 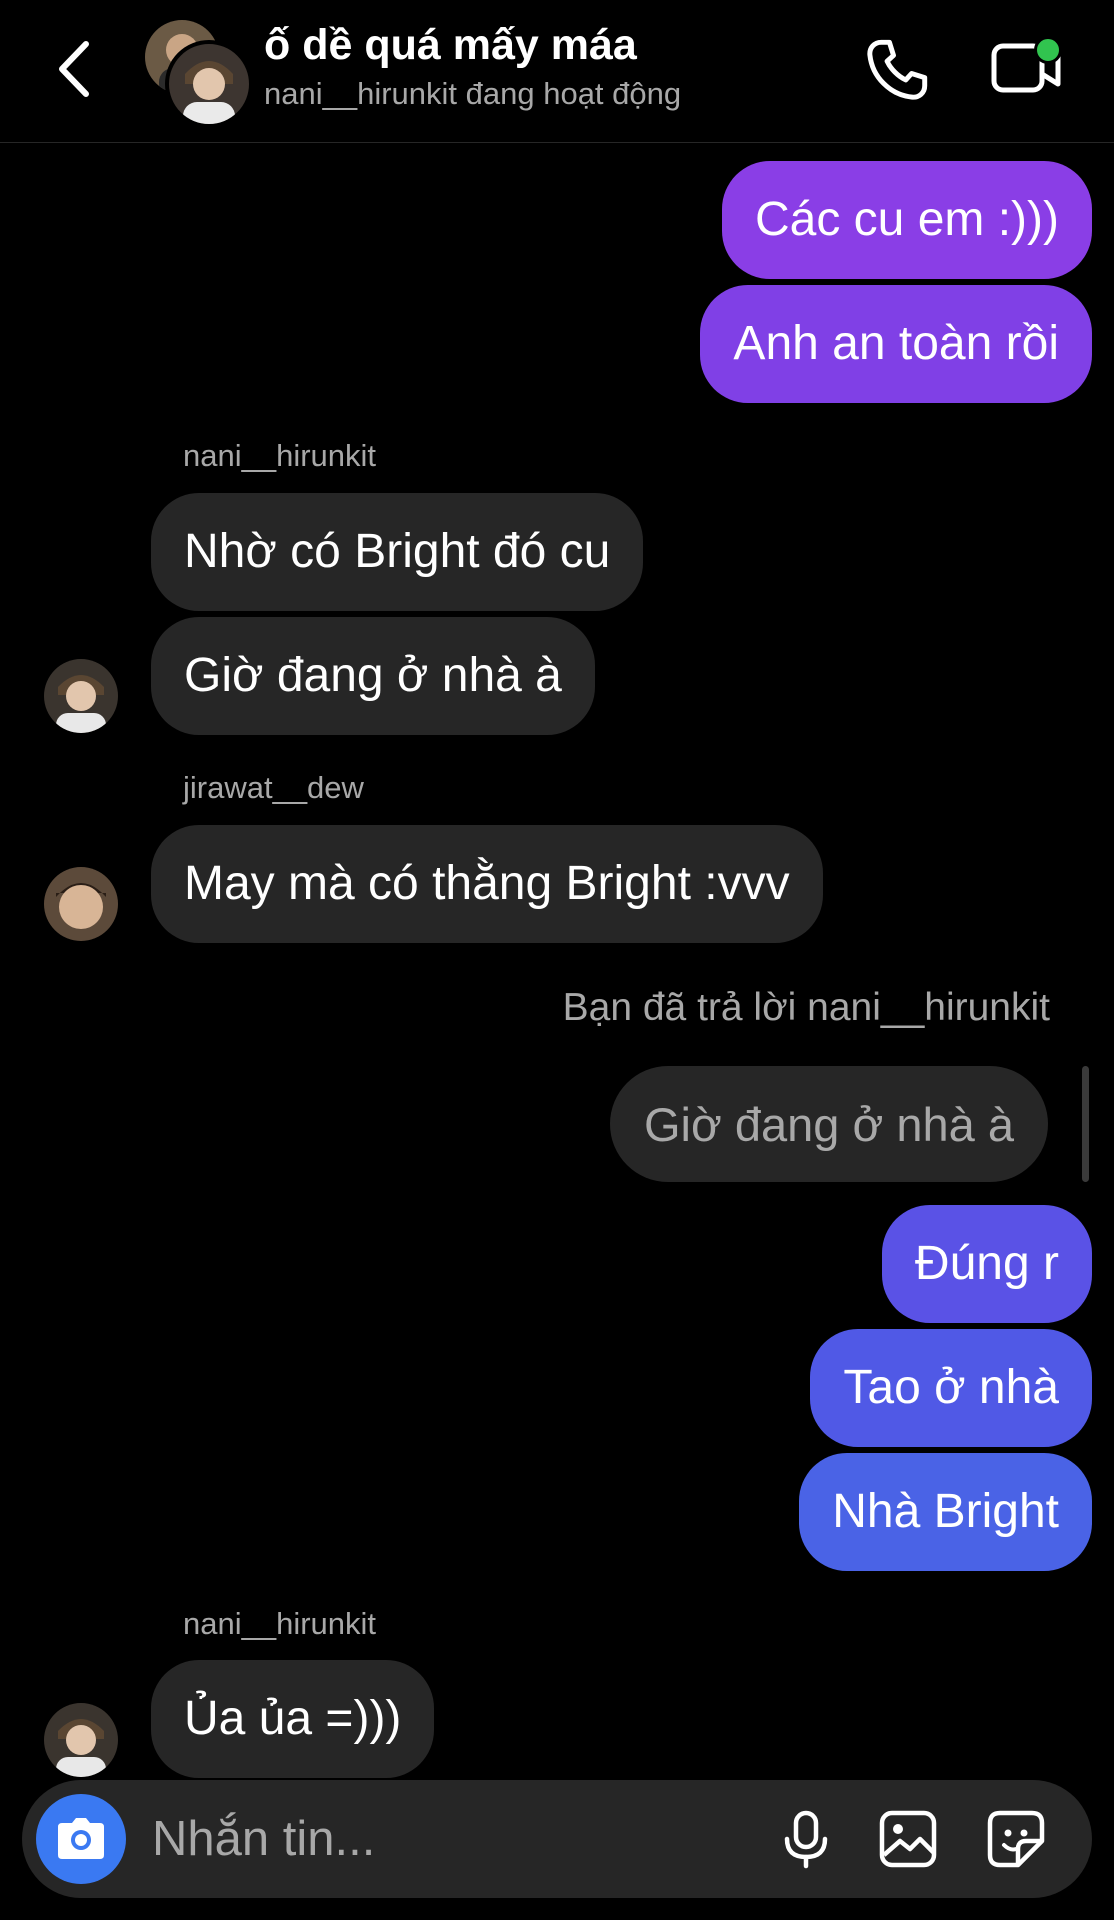 I want to click on chat-title: ố dề quá mấy máa, so click(x=450, y=45).